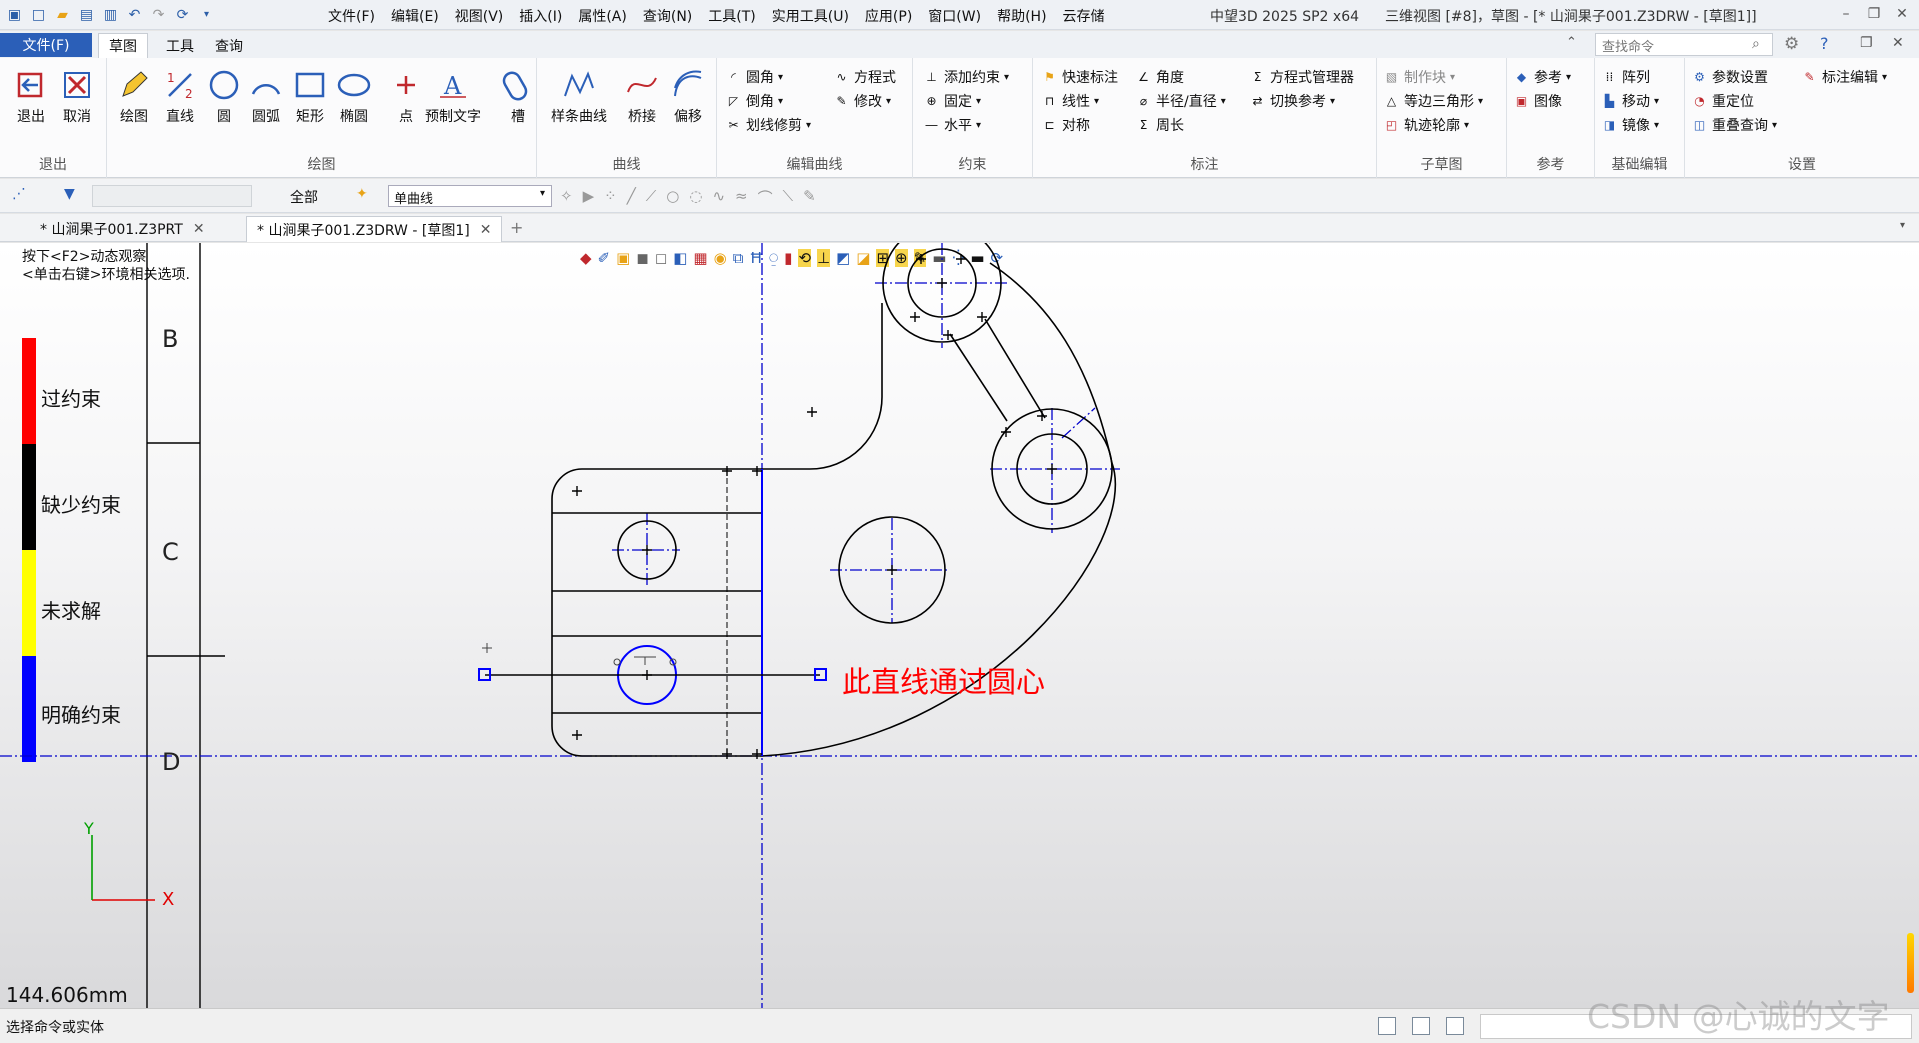 The height and width of the screenshot is (1043, 1919). Describe the element at coordinates (266, 96) in the screenshot. I see `arc-button: 圆弧` at that location.